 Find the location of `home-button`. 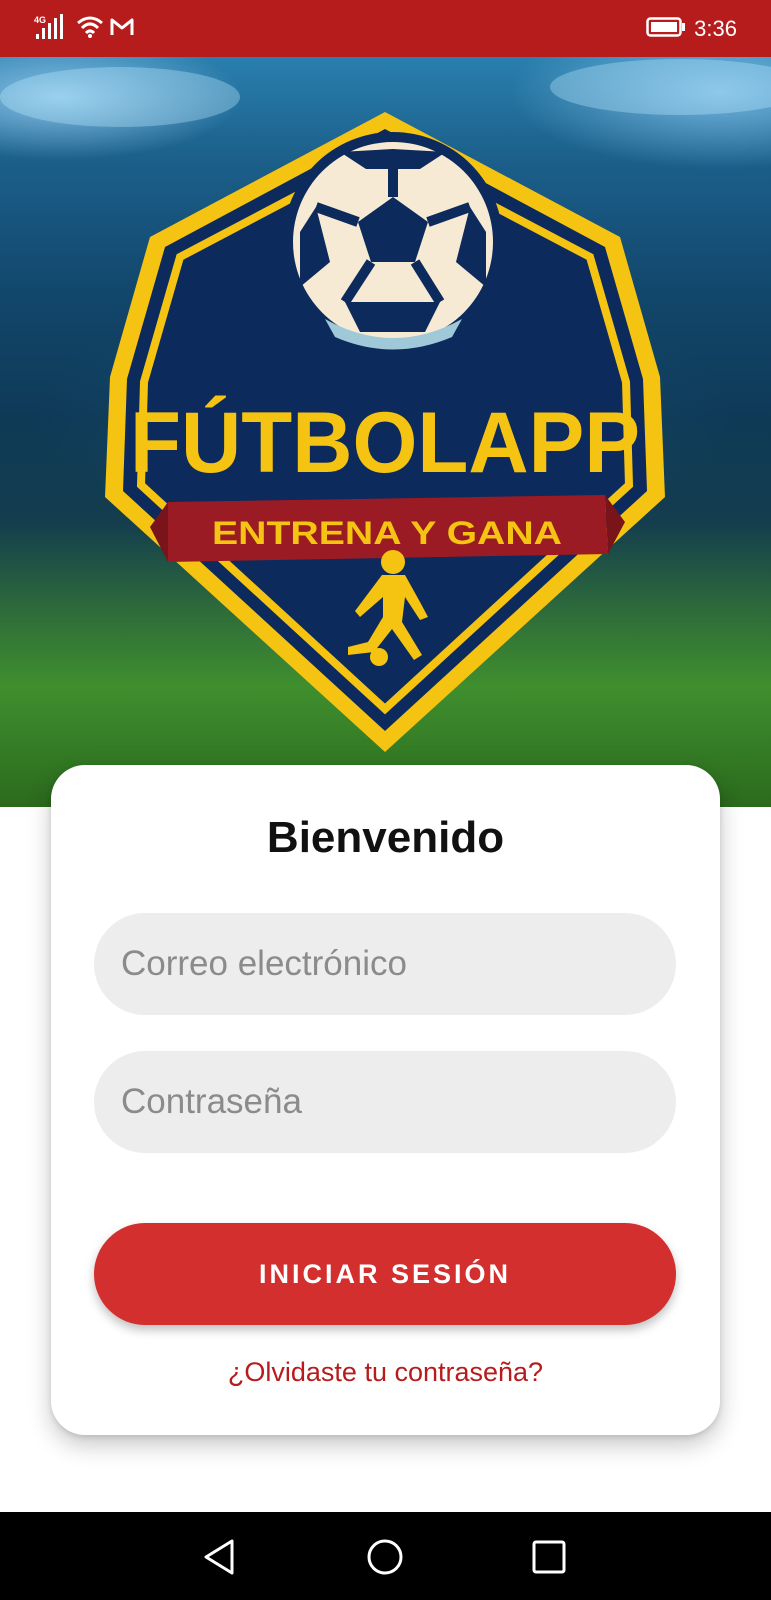

home-button is located at coordinates (385, 1557).